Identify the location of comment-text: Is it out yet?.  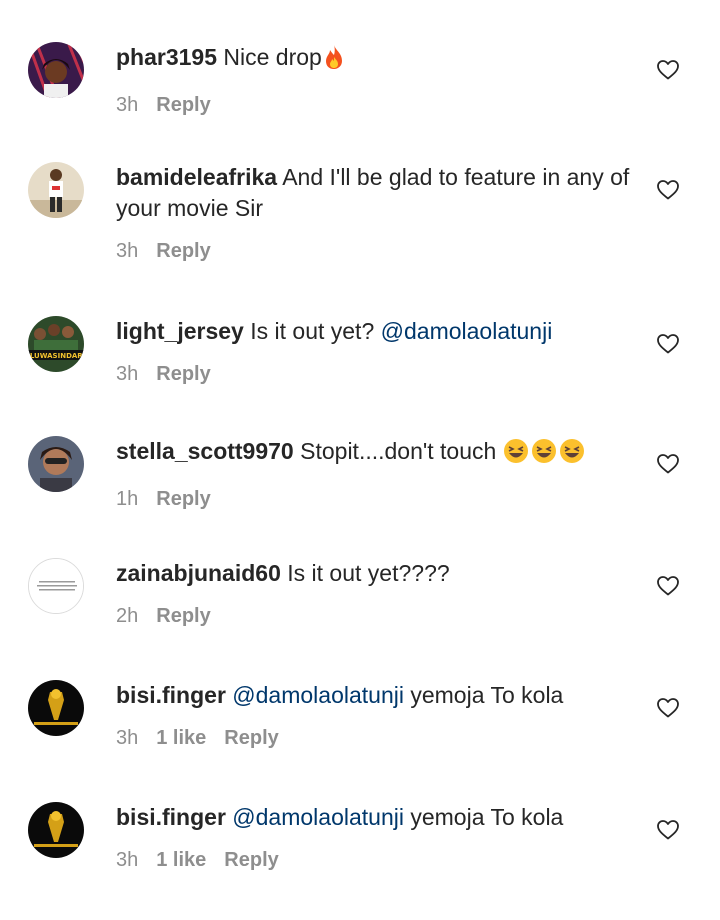
(312, 331).